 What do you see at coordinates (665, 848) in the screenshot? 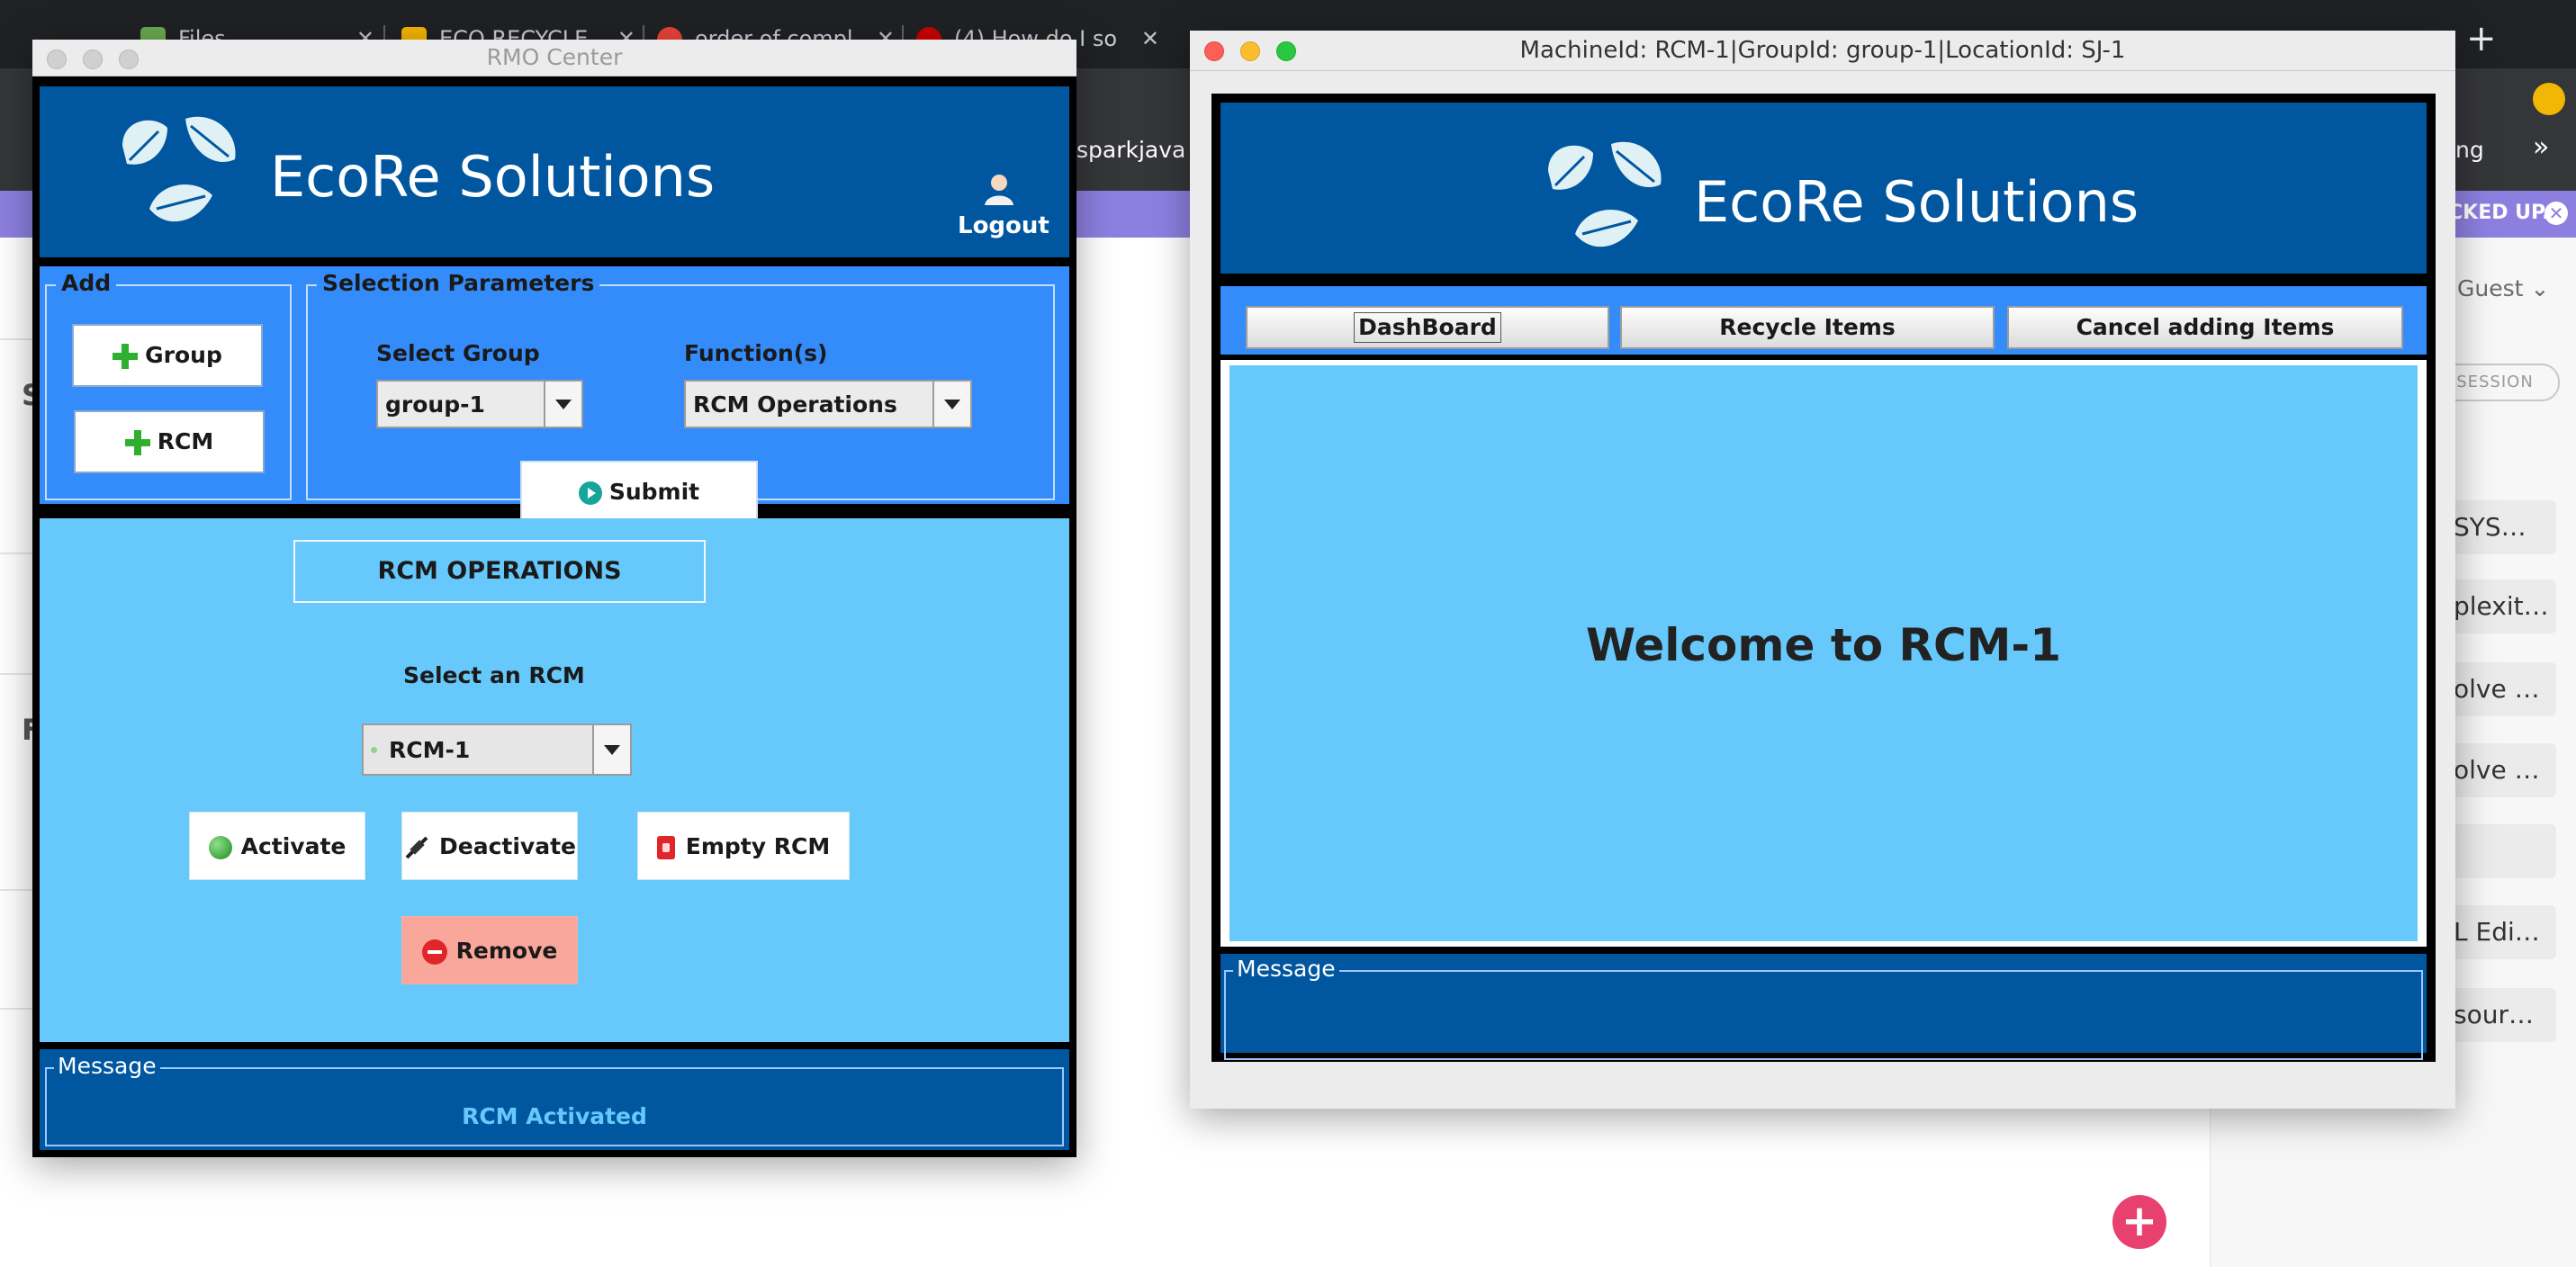
I see `trash-icon` at bounding box center [665, 848].